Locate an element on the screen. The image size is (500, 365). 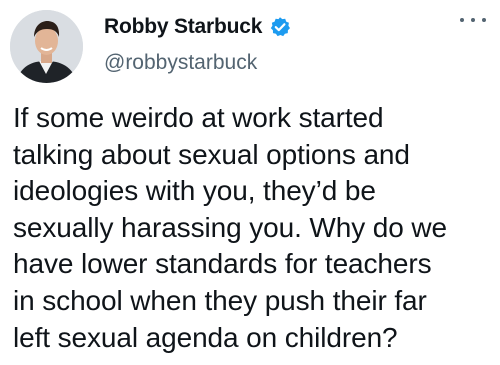
tweet-text-line: talking about sexual options and is located at coordinates (211, 154).